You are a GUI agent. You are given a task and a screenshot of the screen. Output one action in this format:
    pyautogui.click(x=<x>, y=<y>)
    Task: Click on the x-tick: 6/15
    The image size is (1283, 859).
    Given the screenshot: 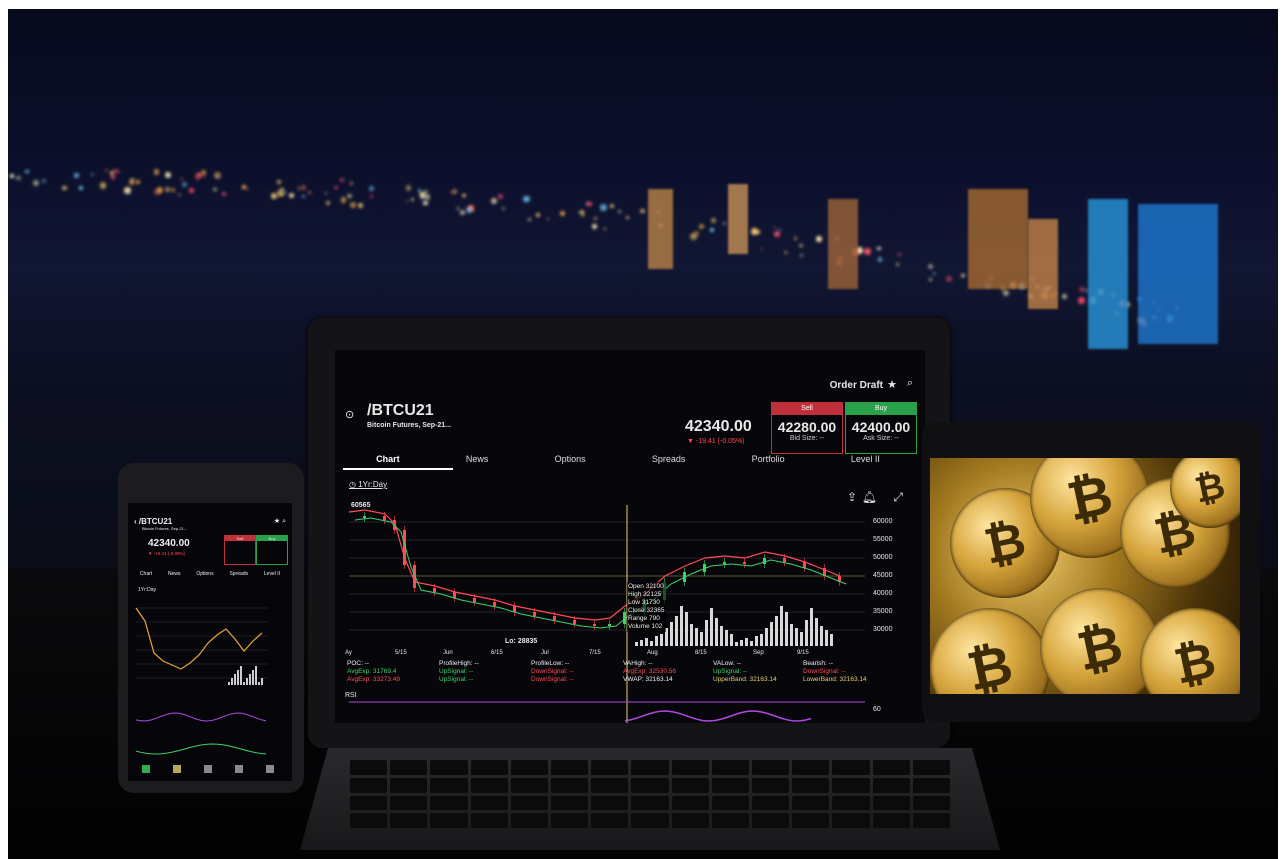 What is the action you would take?
    pyautogui.click(x=497, y=653)
    